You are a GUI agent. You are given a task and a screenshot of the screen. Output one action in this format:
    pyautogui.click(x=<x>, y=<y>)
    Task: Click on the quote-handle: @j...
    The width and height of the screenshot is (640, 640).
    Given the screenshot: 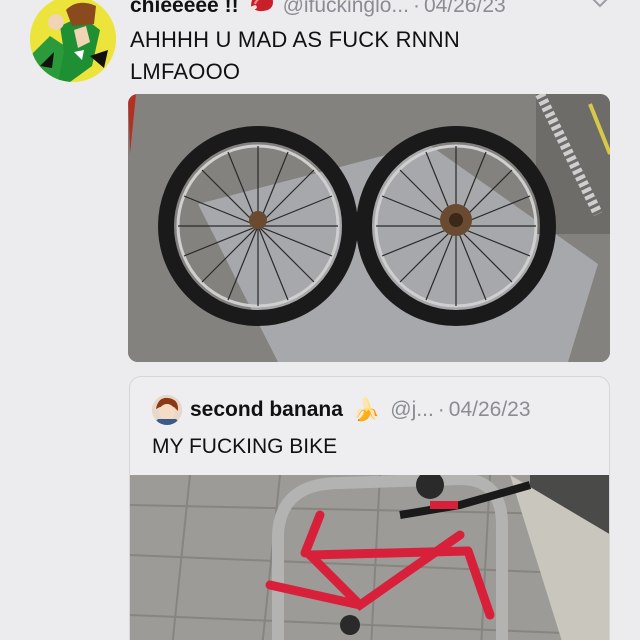 What is the action you would take?
    pyautogui.click(x=412, y=410)
    